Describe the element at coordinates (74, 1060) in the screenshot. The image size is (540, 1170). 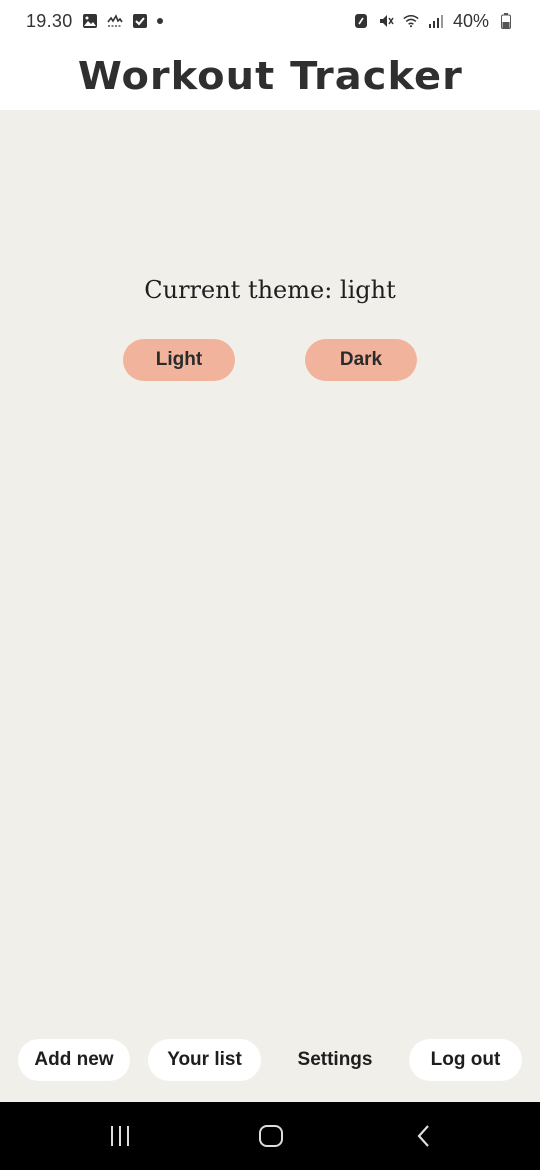
I see `add-new-button: Add new` at that location.